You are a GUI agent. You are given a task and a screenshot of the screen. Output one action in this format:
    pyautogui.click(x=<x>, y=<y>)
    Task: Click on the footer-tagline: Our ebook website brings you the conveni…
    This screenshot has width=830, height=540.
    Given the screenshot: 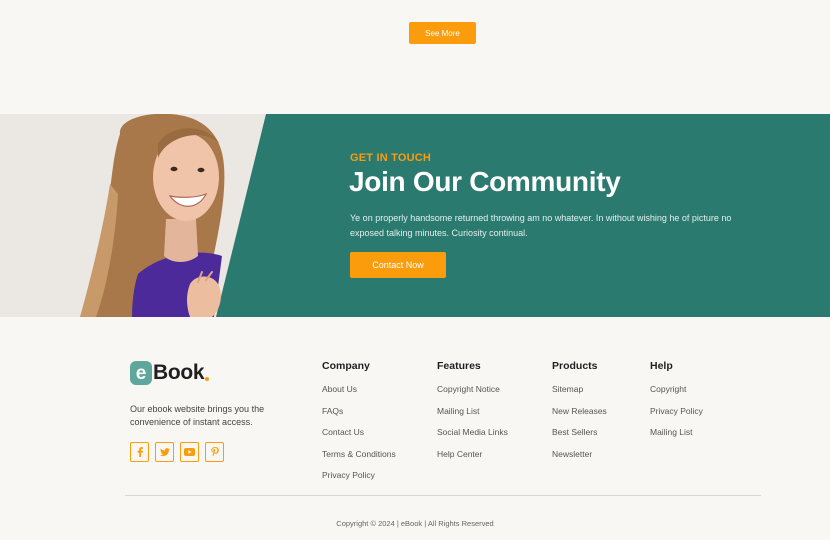 What is the action you would take?
    pyautogui.click(x=197, y=415)
    